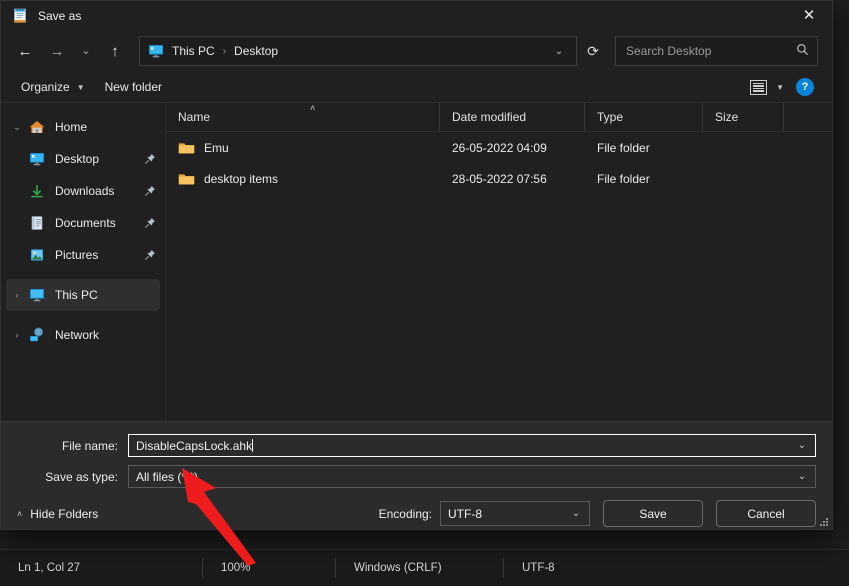  What do you see at coordinates (83, 335) in the screenshot?
I see `sidebar-item-network: › Network` at bounding box center [83, 335].